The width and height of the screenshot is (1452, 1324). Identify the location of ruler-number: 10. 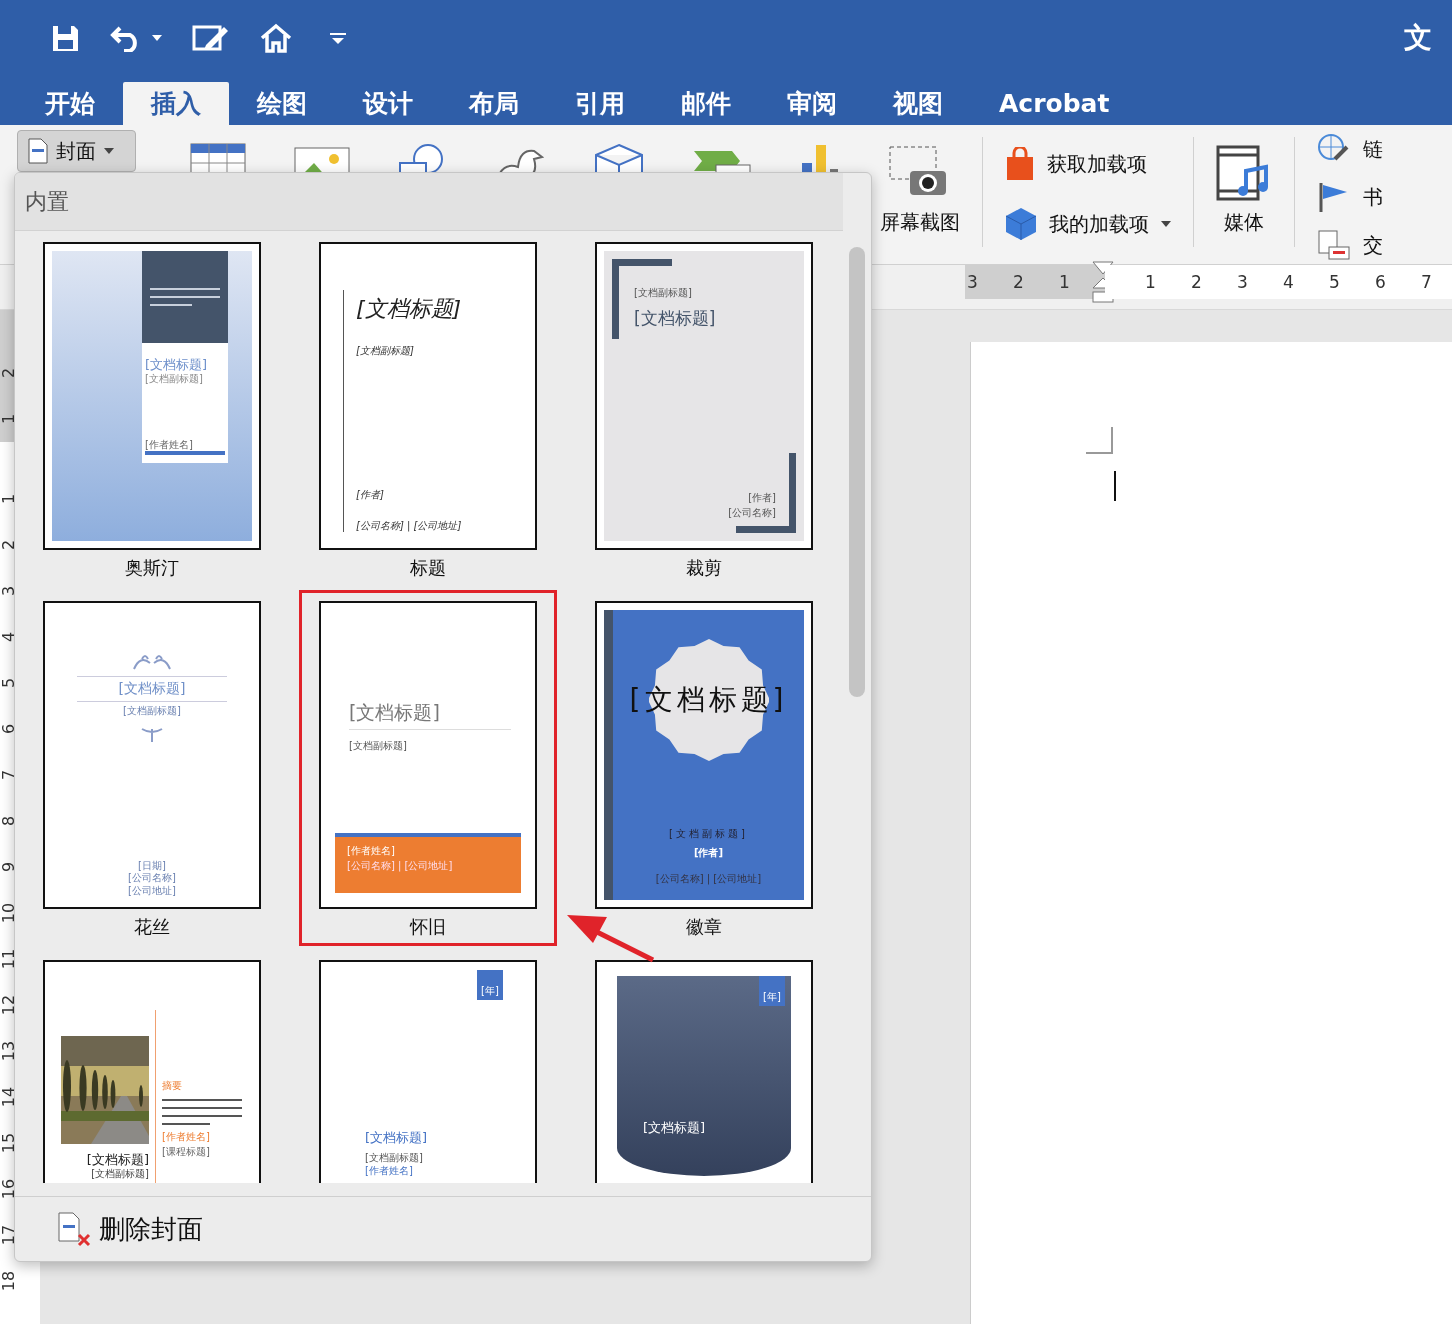
(9, 913).